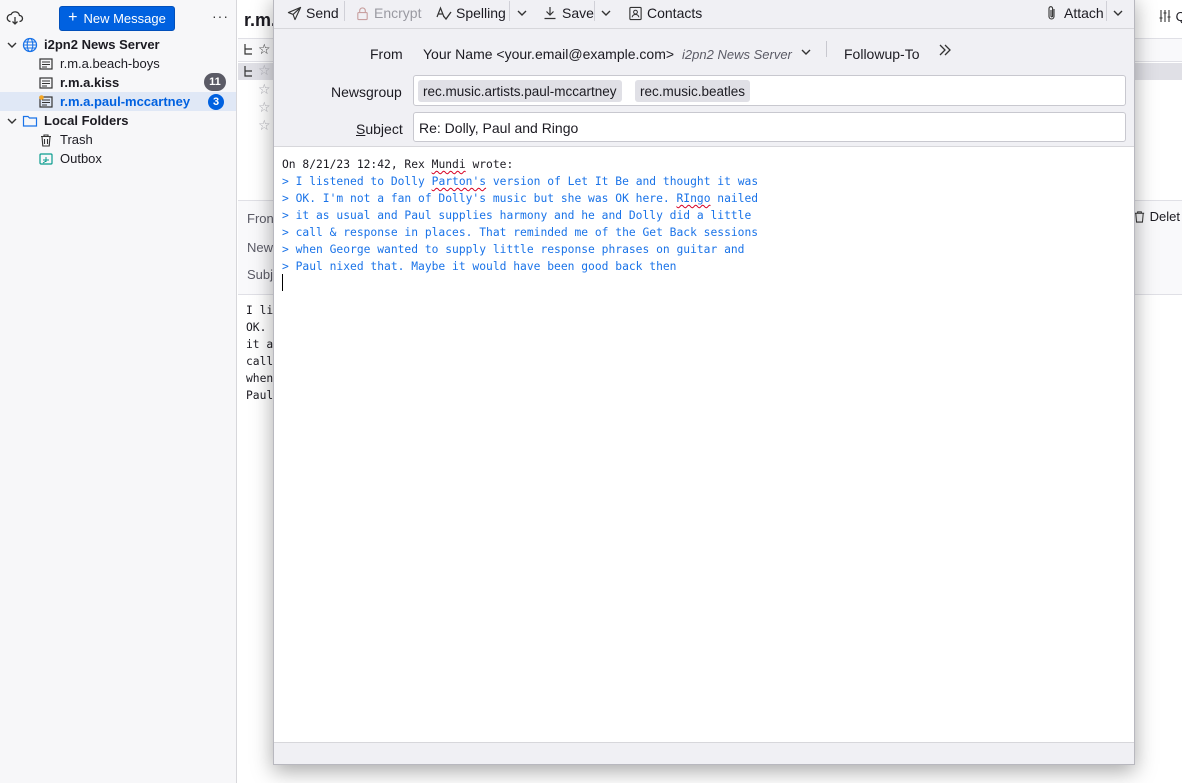  I want to click on contacts-button: Contacts, so click(664, 13).